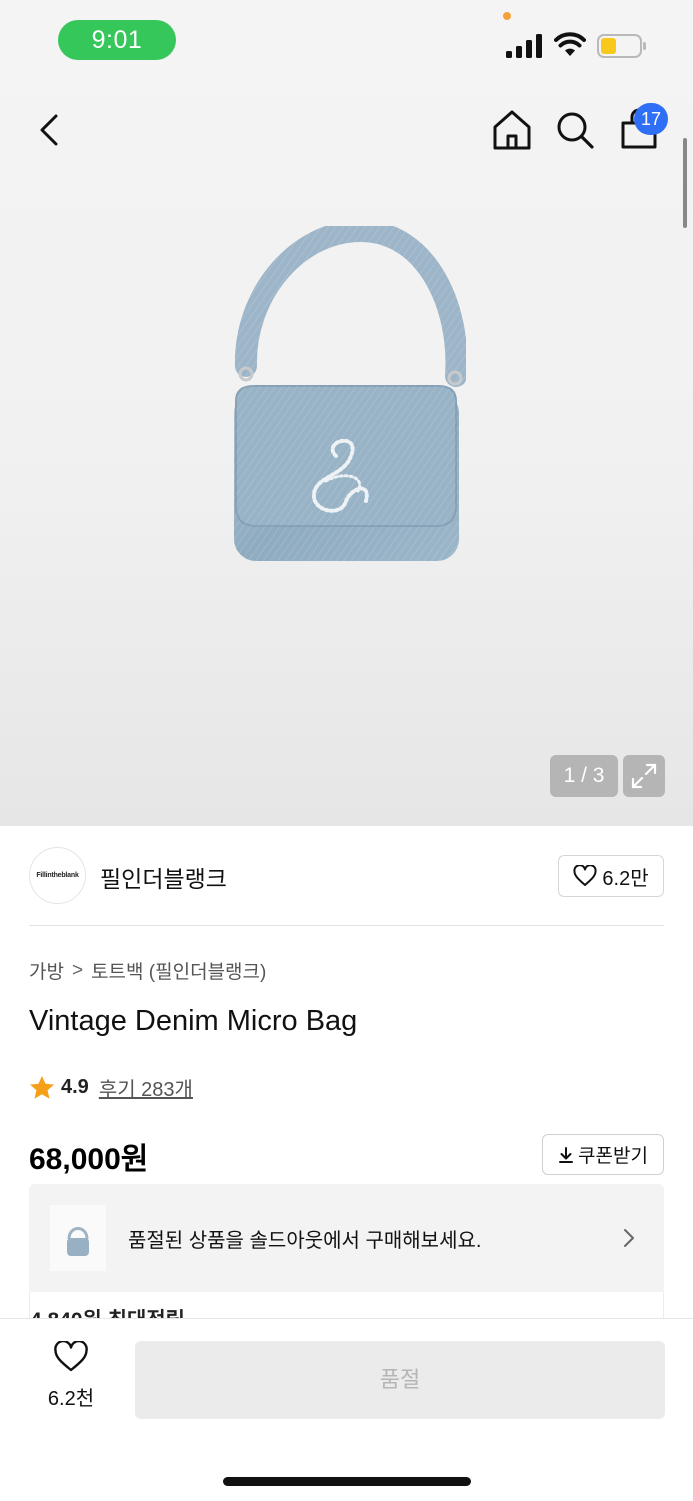  What do you see at coordinates (78, 1238) in the screenshot?
I see `soldout-thumbnail` at bounding box center [78, 1238].